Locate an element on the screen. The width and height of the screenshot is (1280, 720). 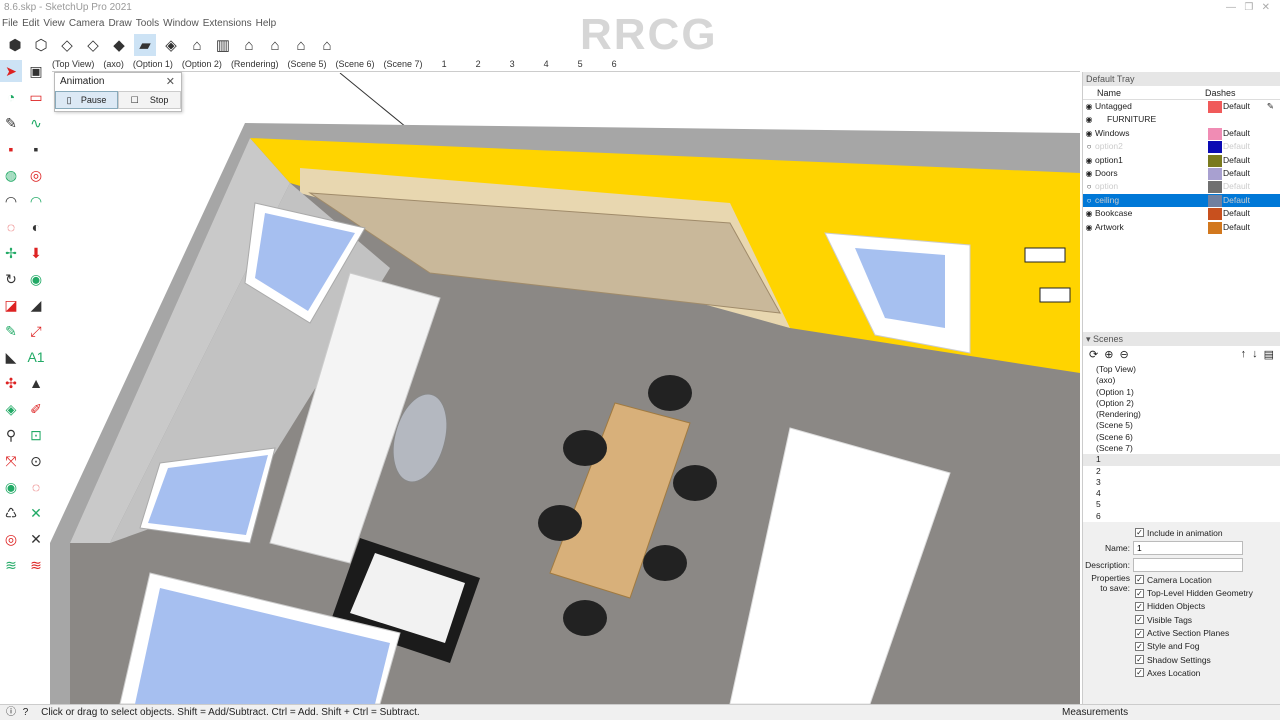
scene-item: (Option 1) is located at coordinates (1181, 392).